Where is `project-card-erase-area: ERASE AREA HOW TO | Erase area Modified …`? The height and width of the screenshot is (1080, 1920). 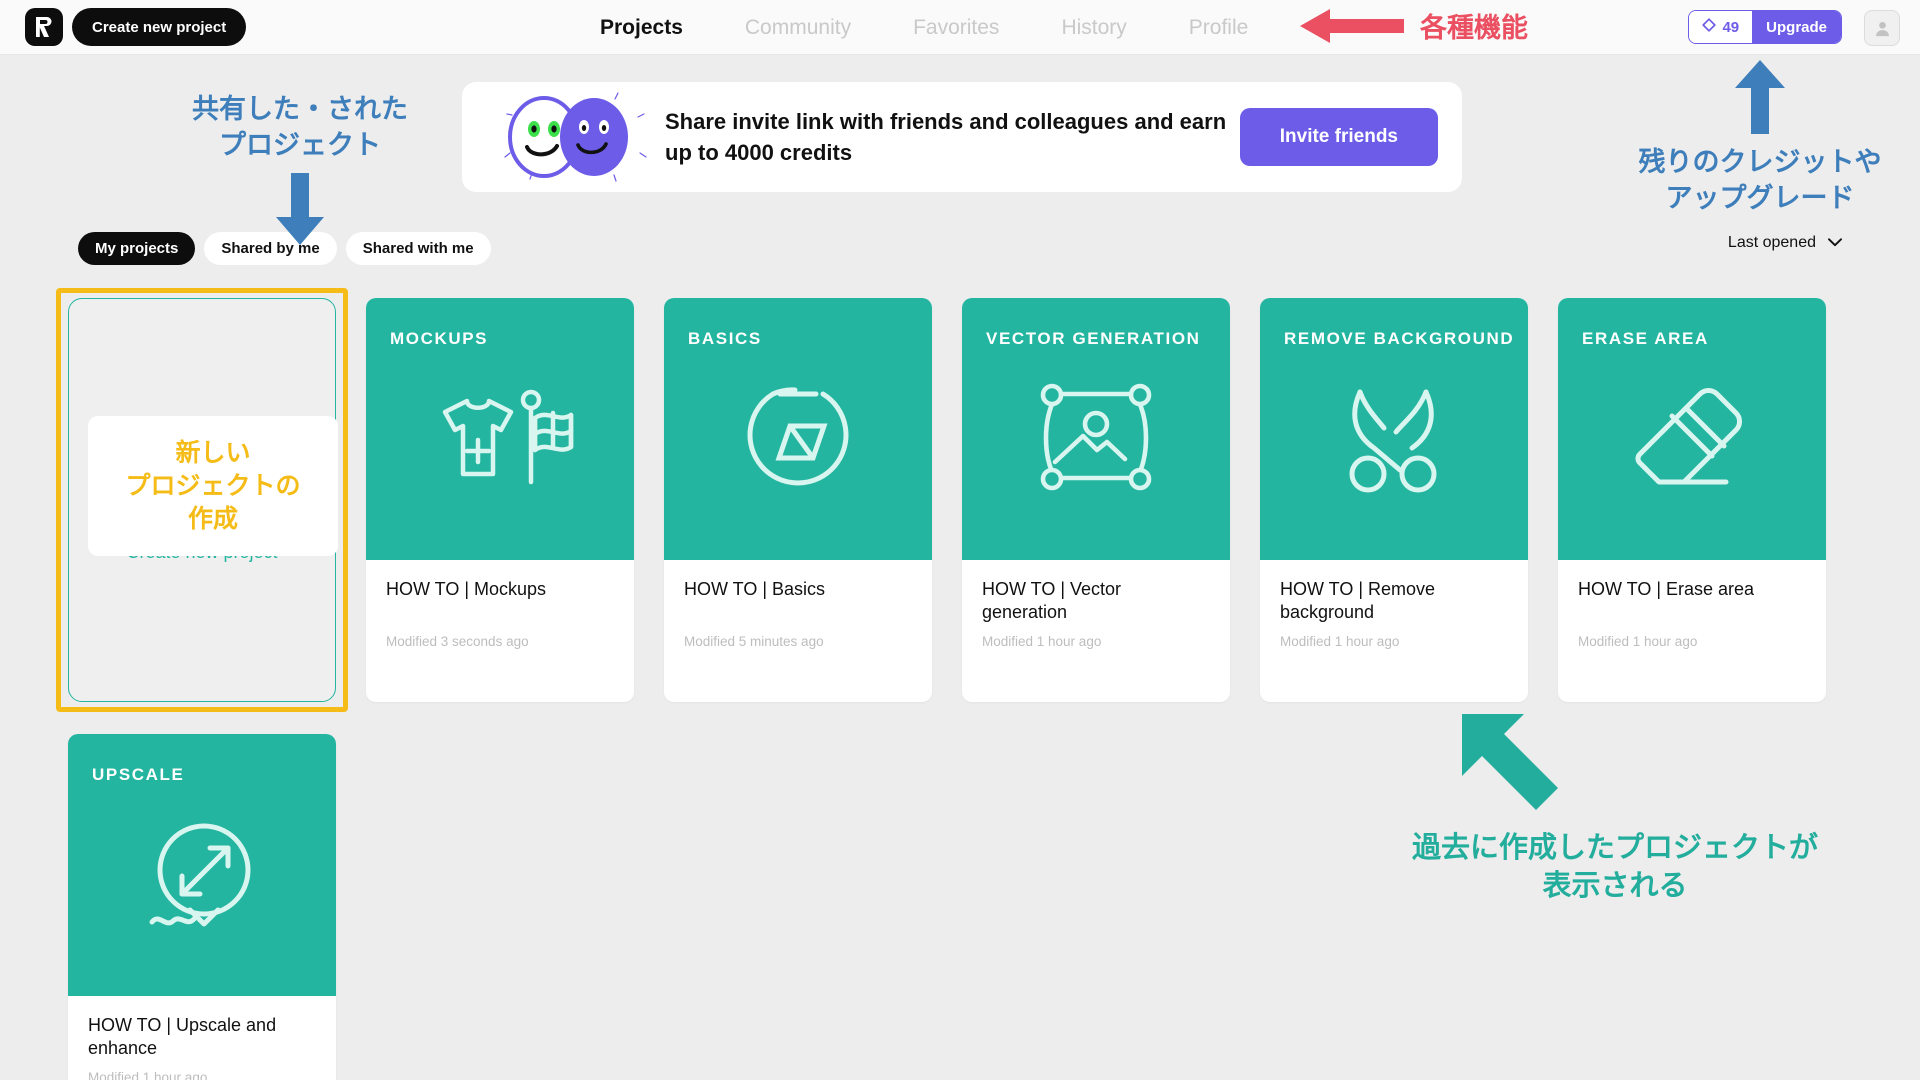
project-card-erase-area: ERASE AREA HOW TO | Erase area Modified … is located at coordinates (1692, 500).